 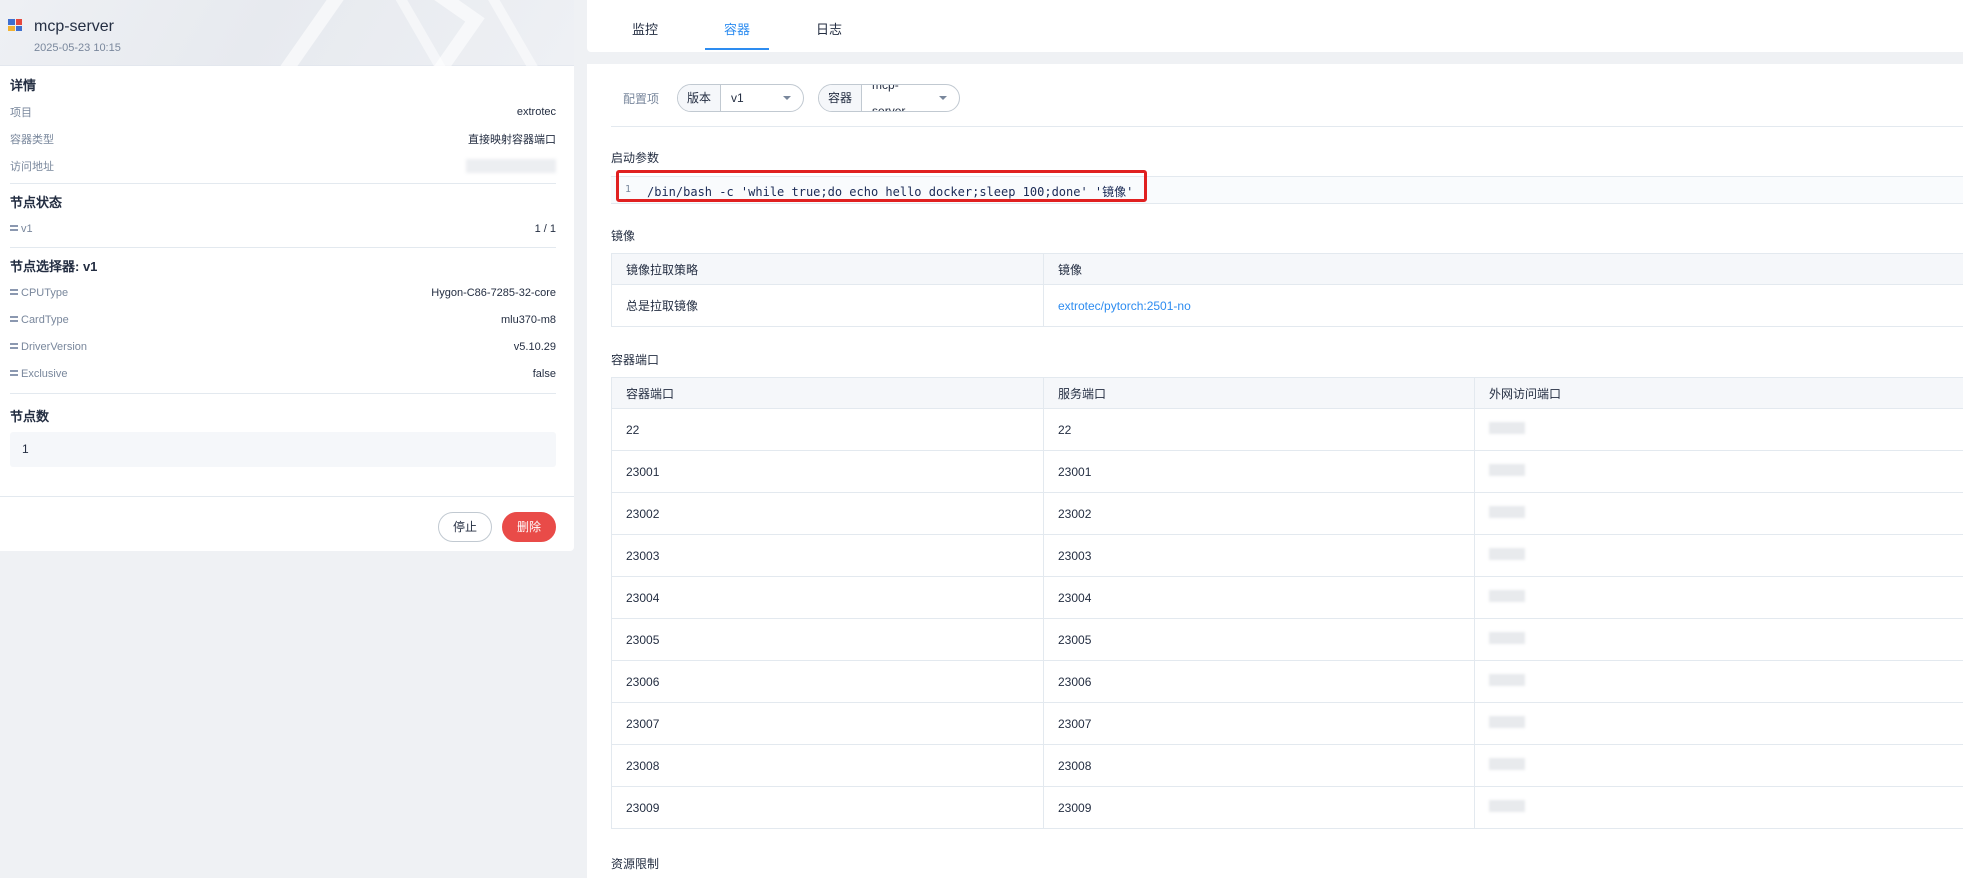 I want to click on table-row: 23007 23007, so click(x=1287, y=723).